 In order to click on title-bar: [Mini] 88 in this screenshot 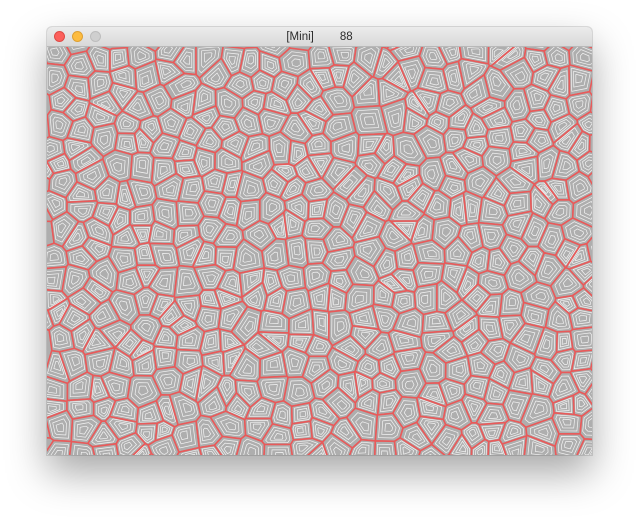, I will do `click(319, 37)`.